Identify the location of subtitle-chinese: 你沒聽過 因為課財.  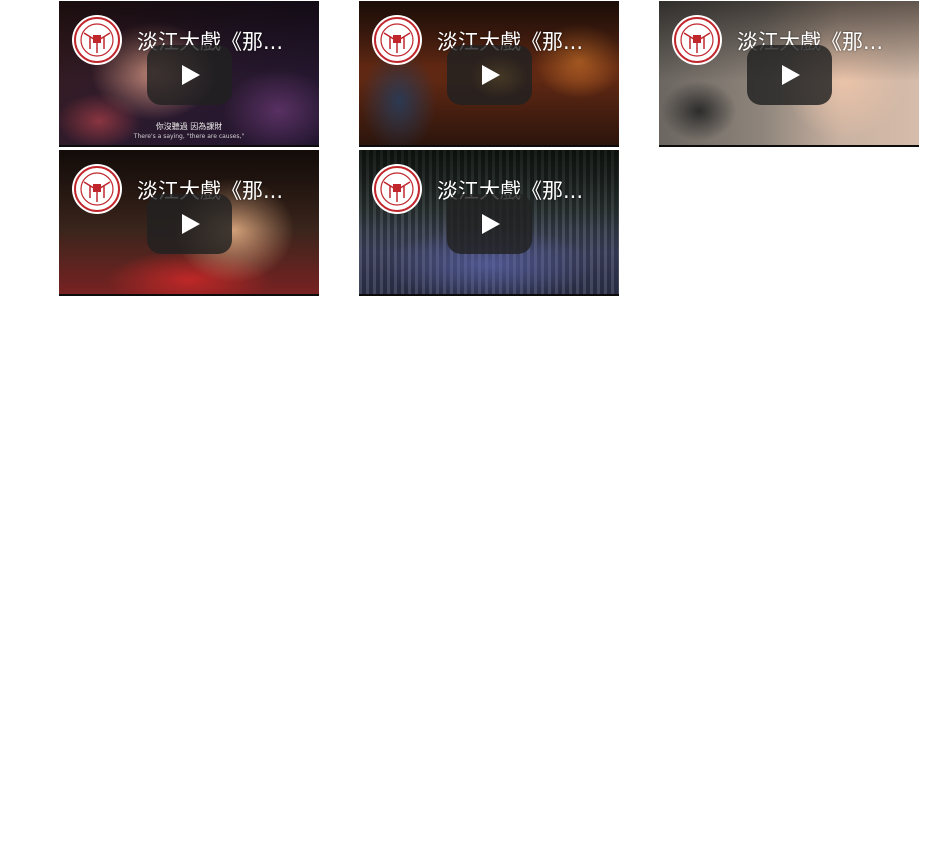
(189, 126).